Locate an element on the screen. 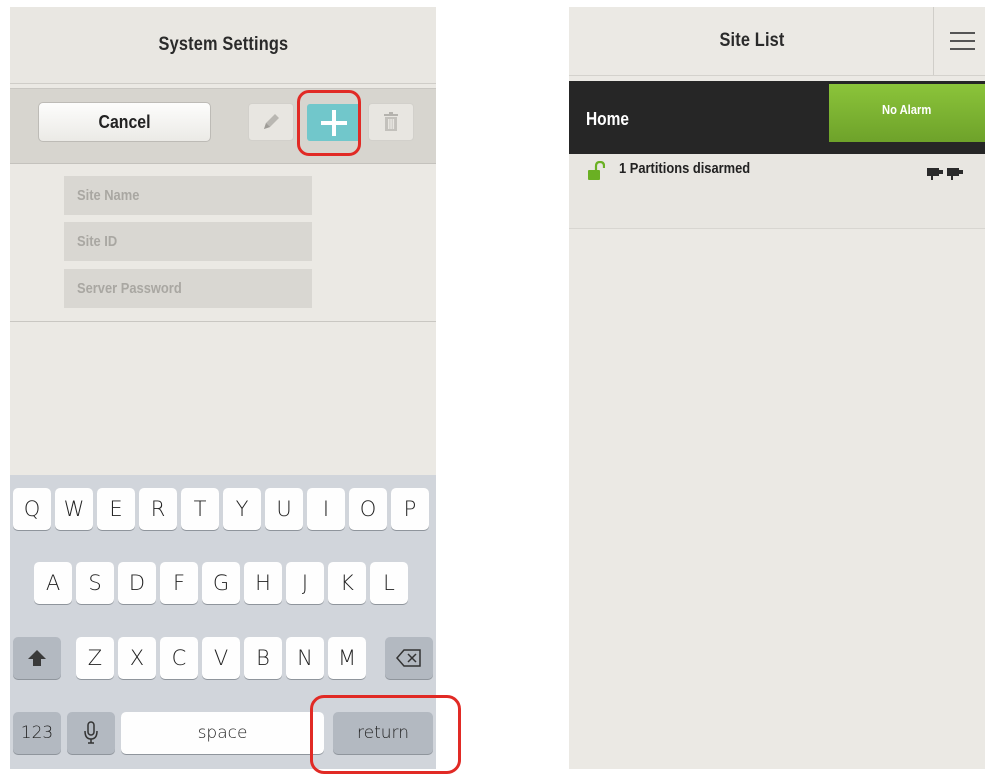 The height and width of the screenshot is (776, 985). add-button-highlight is located at coordinates (329, 123).